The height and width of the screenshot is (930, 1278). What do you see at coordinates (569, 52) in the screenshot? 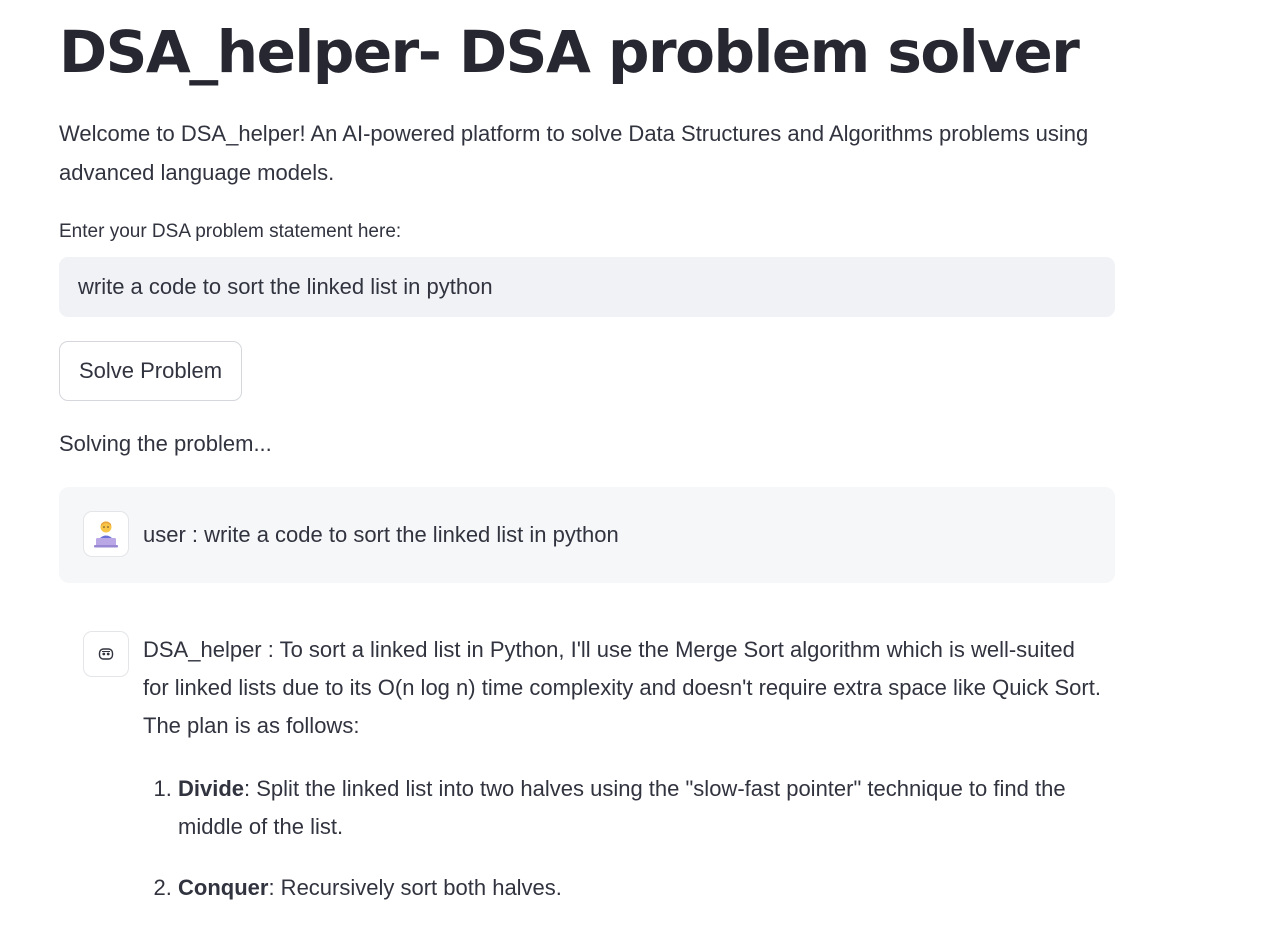
I see `page-title: DSA_helper- DSA problem solver` at bounding box center [569, 52].